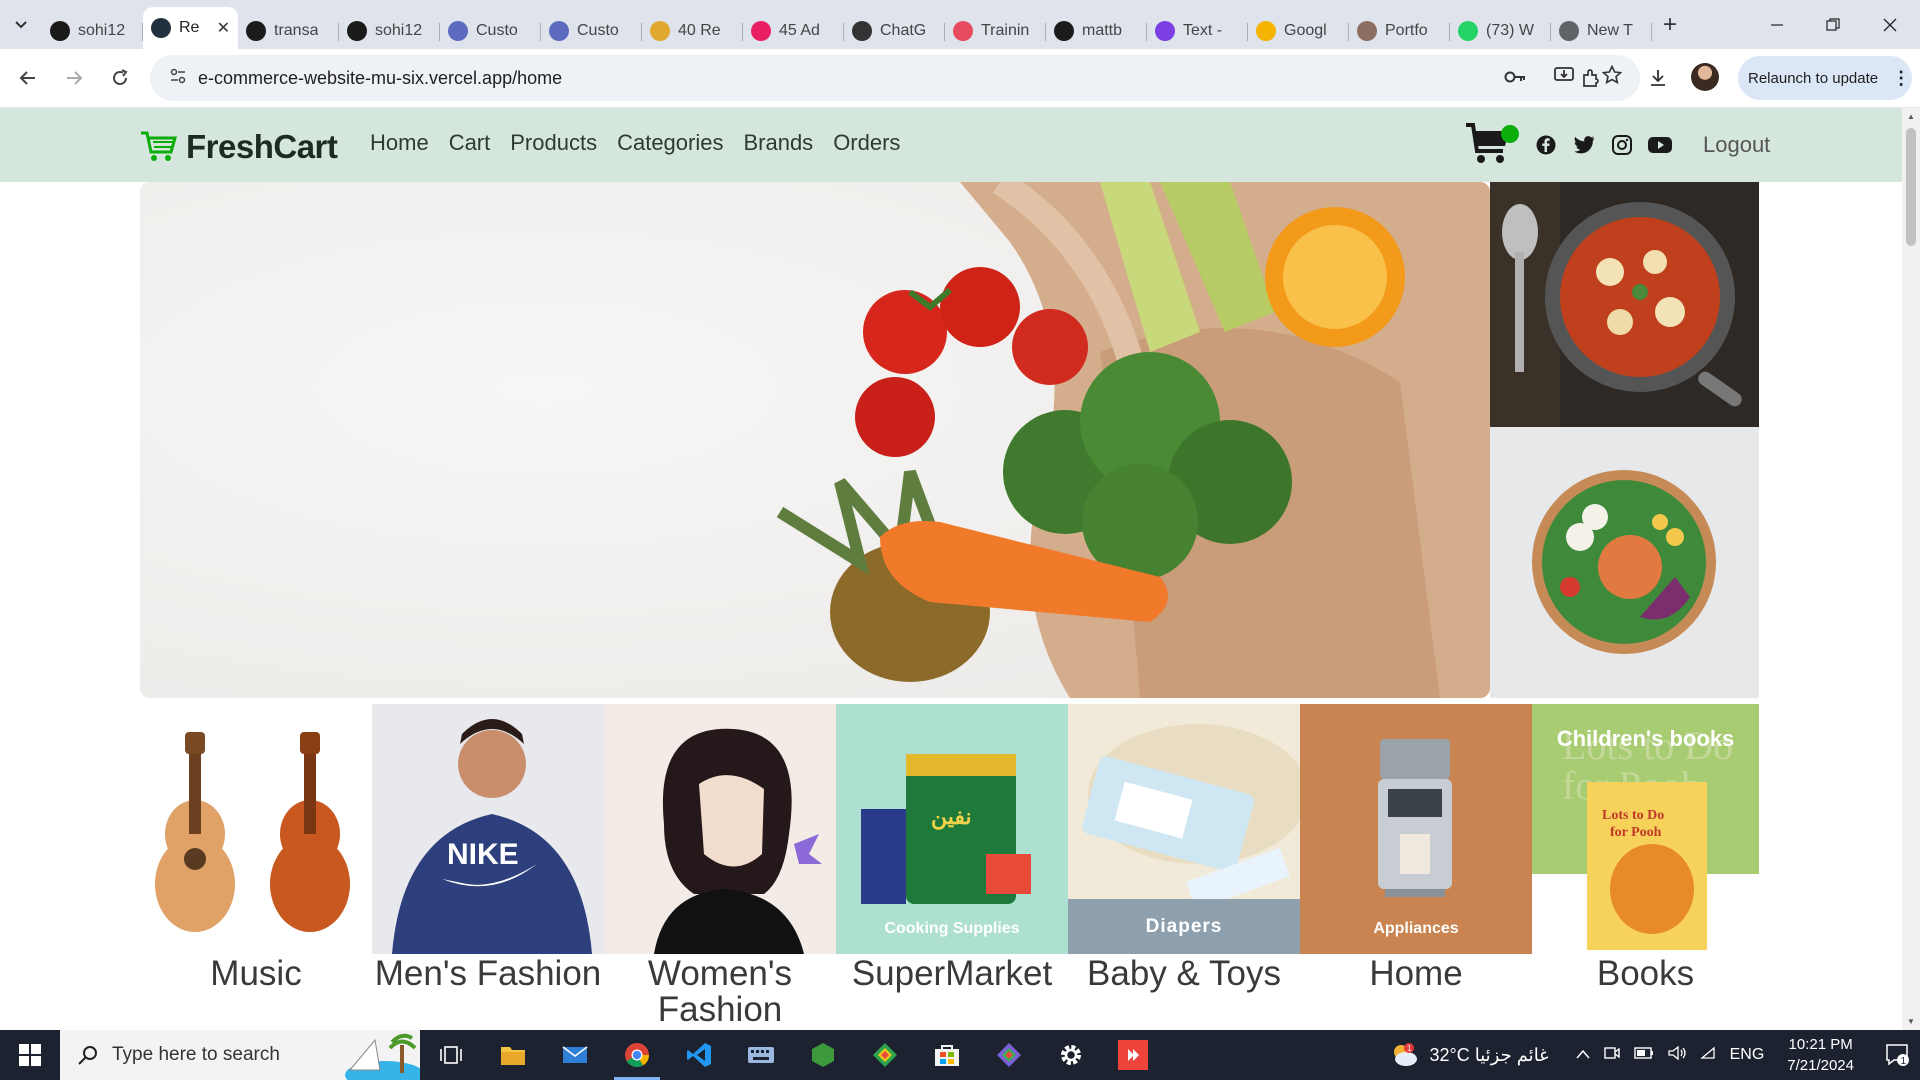 Image resolution: width=1920 pixels, height=1080 pixels. I want to click on browser-tab: mattb, so click(1096, 31).